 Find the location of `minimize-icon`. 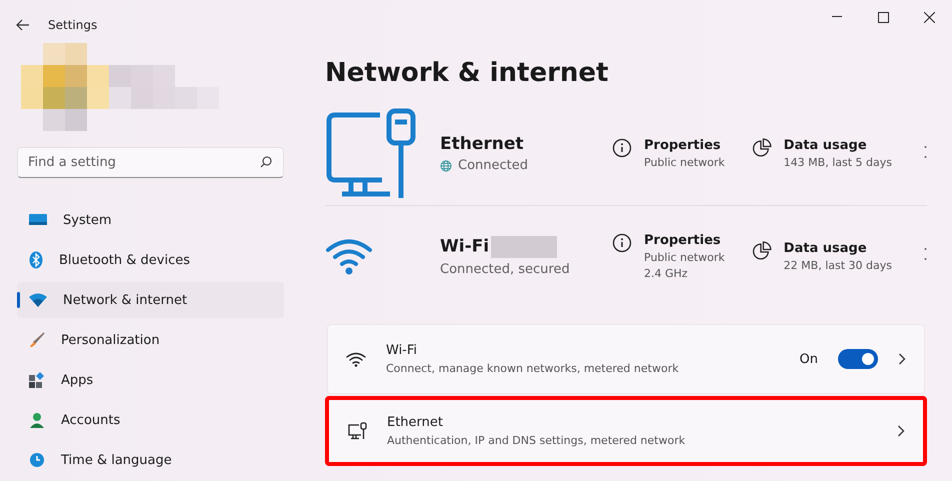

minimize-icon is located at coordinates (837, 17).